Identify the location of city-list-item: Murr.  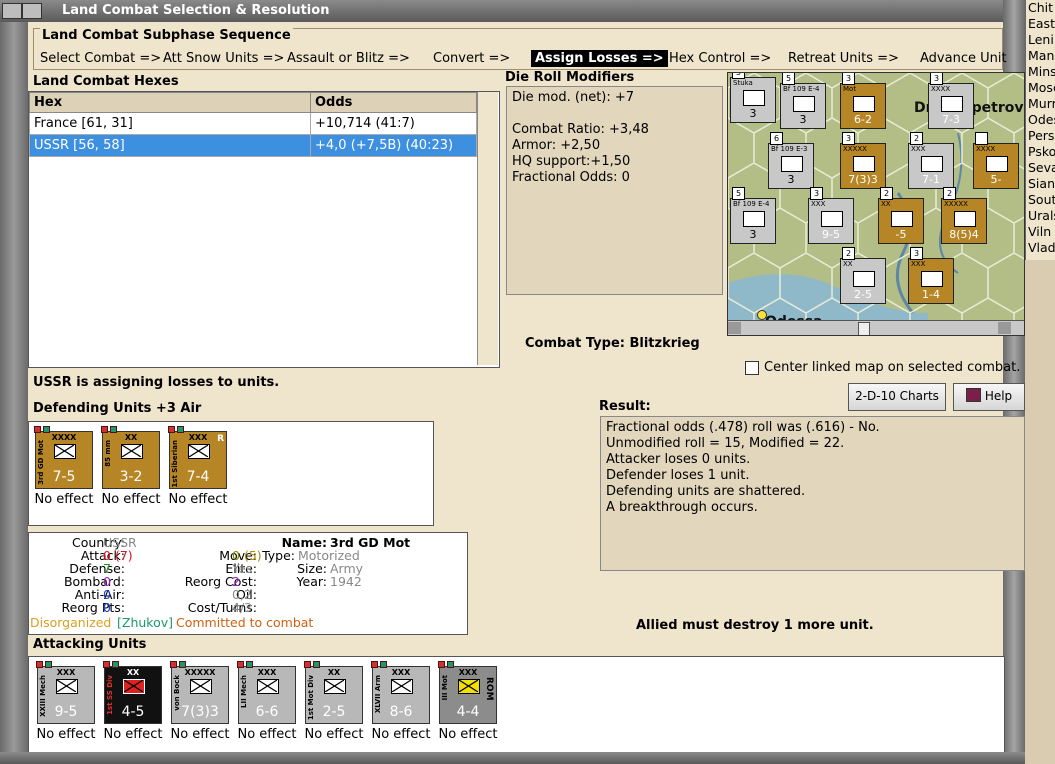
(1040, 104).